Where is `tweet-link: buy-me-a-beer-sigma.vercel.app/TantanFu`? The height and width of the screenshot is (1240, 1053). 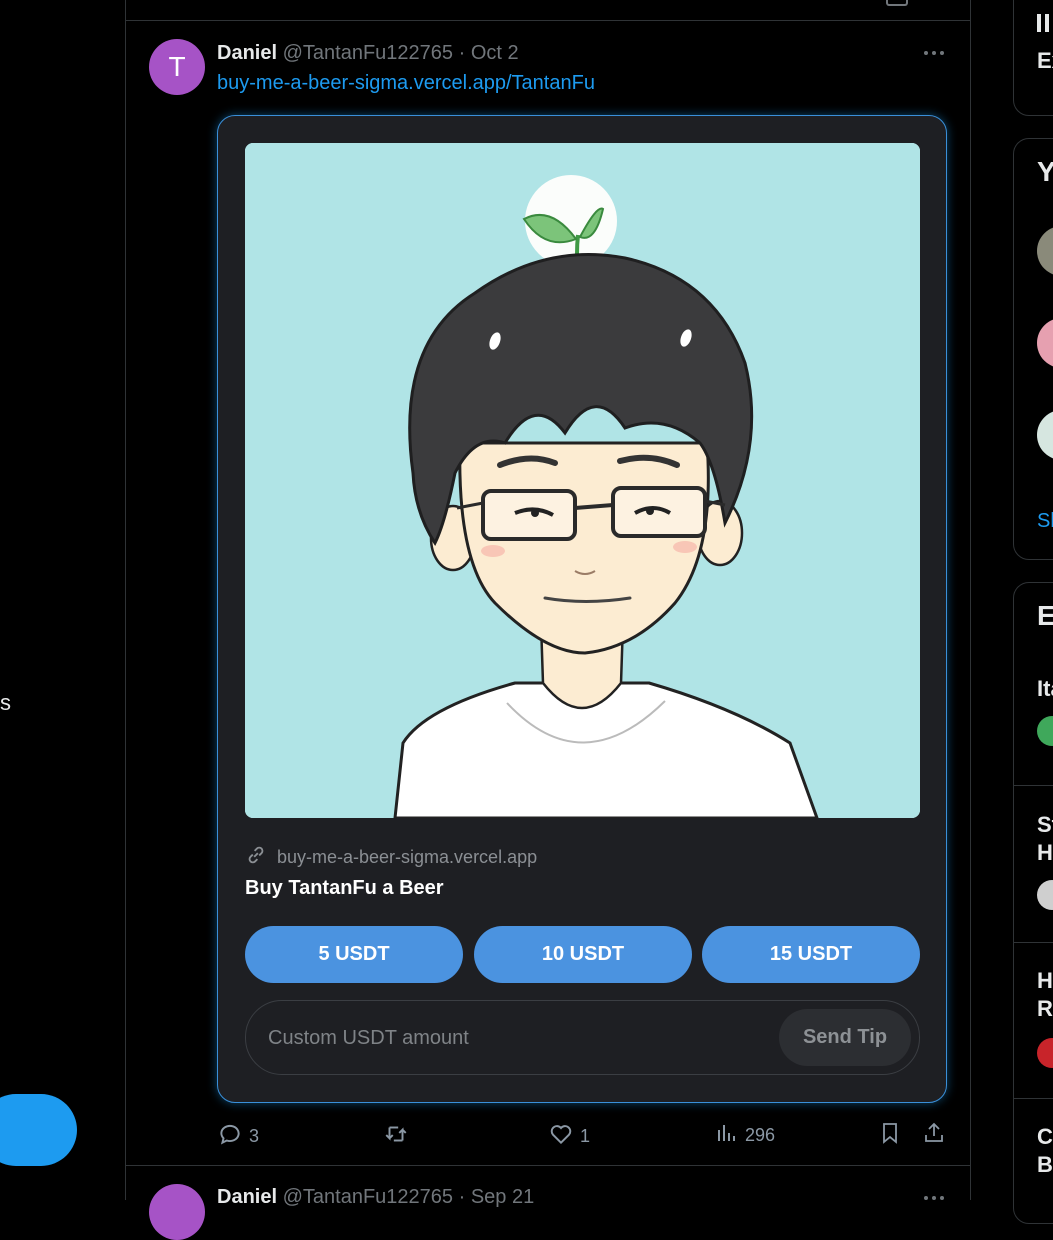 tweet-link: buy-me-a-beer-sigma.vercel.app/TantanFu is located at coordinates (406, 83).